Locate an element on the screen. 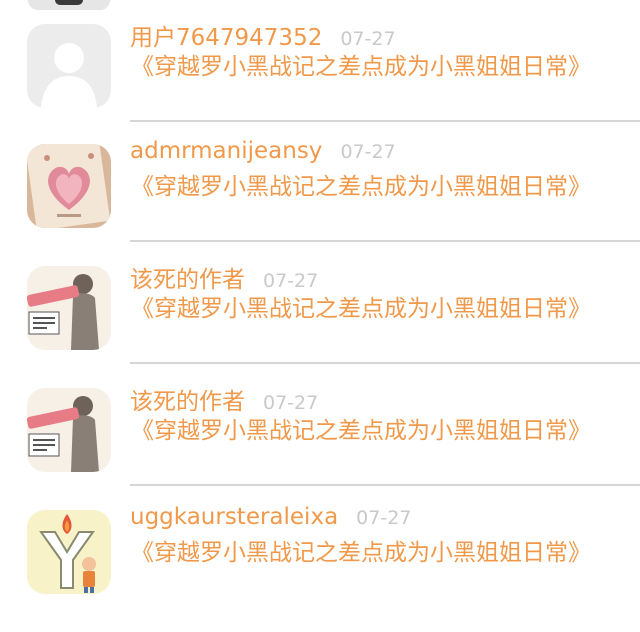 This screenshot has width=640, height=632. comment-header: admrmanijeansy 07-27 is located at coordinates (263, 155).